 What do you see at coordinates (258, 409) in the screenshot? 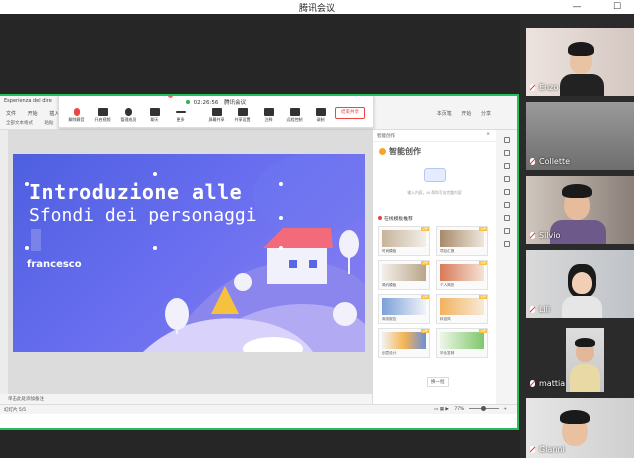
I see `ppt-status-bar: 幻灯片 5/5 ▭ ▦ ▶ 77% +` at bounding box center [258, 409].